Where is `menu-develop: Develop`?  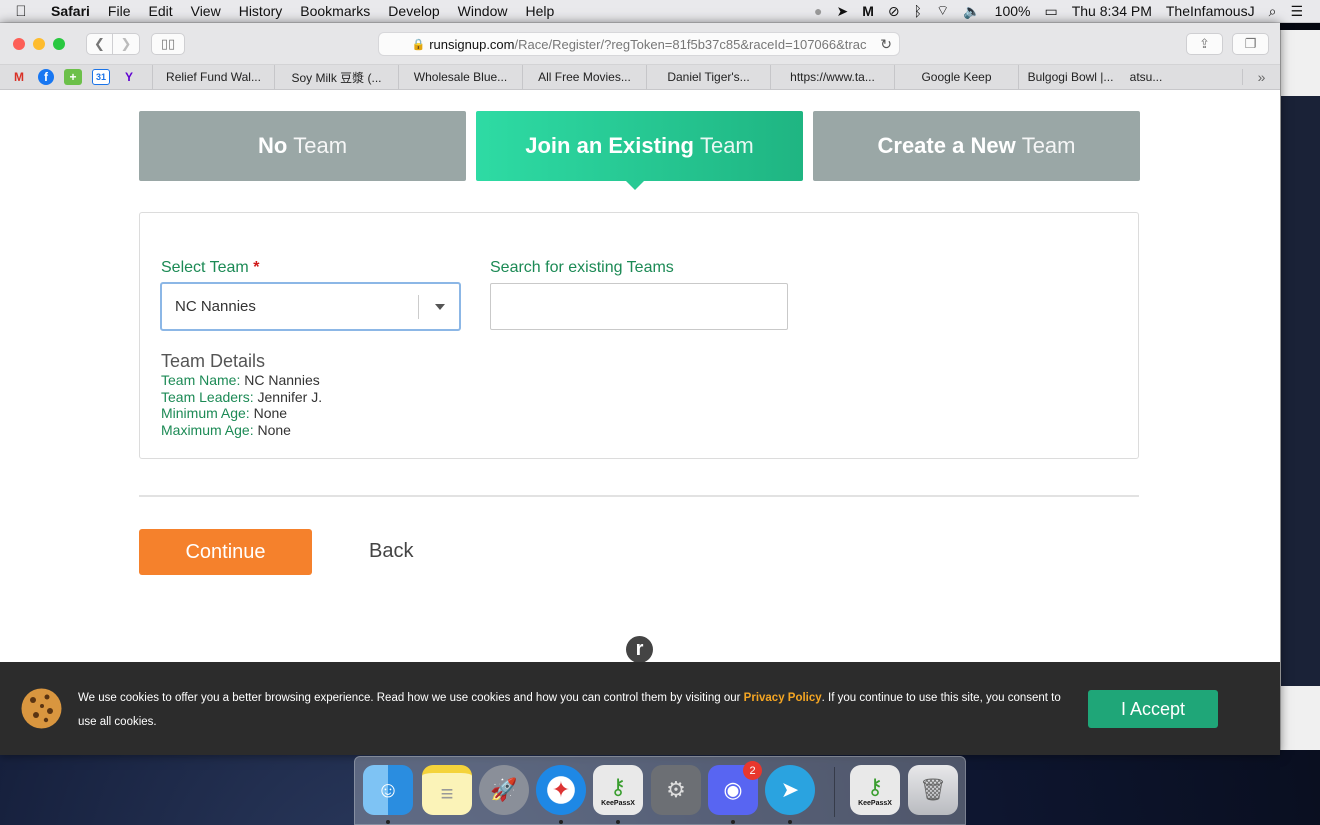 menu-develop: Develop is located at coordinates (413, 11).